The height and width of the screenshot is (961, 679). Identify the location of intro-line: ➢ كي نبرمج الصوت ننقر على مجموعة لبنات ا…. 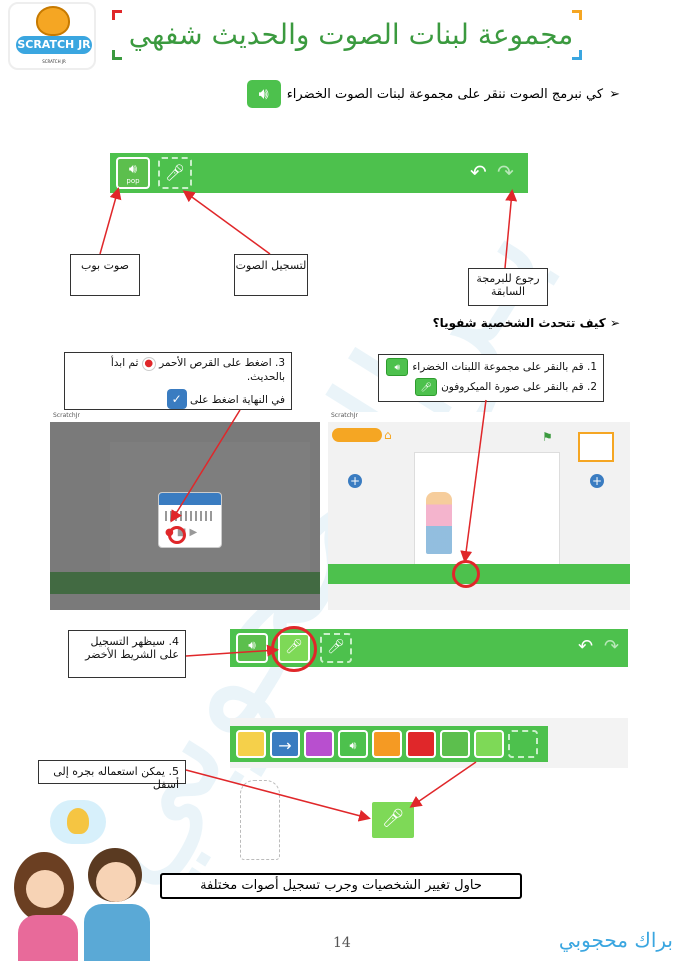
(400, 94).